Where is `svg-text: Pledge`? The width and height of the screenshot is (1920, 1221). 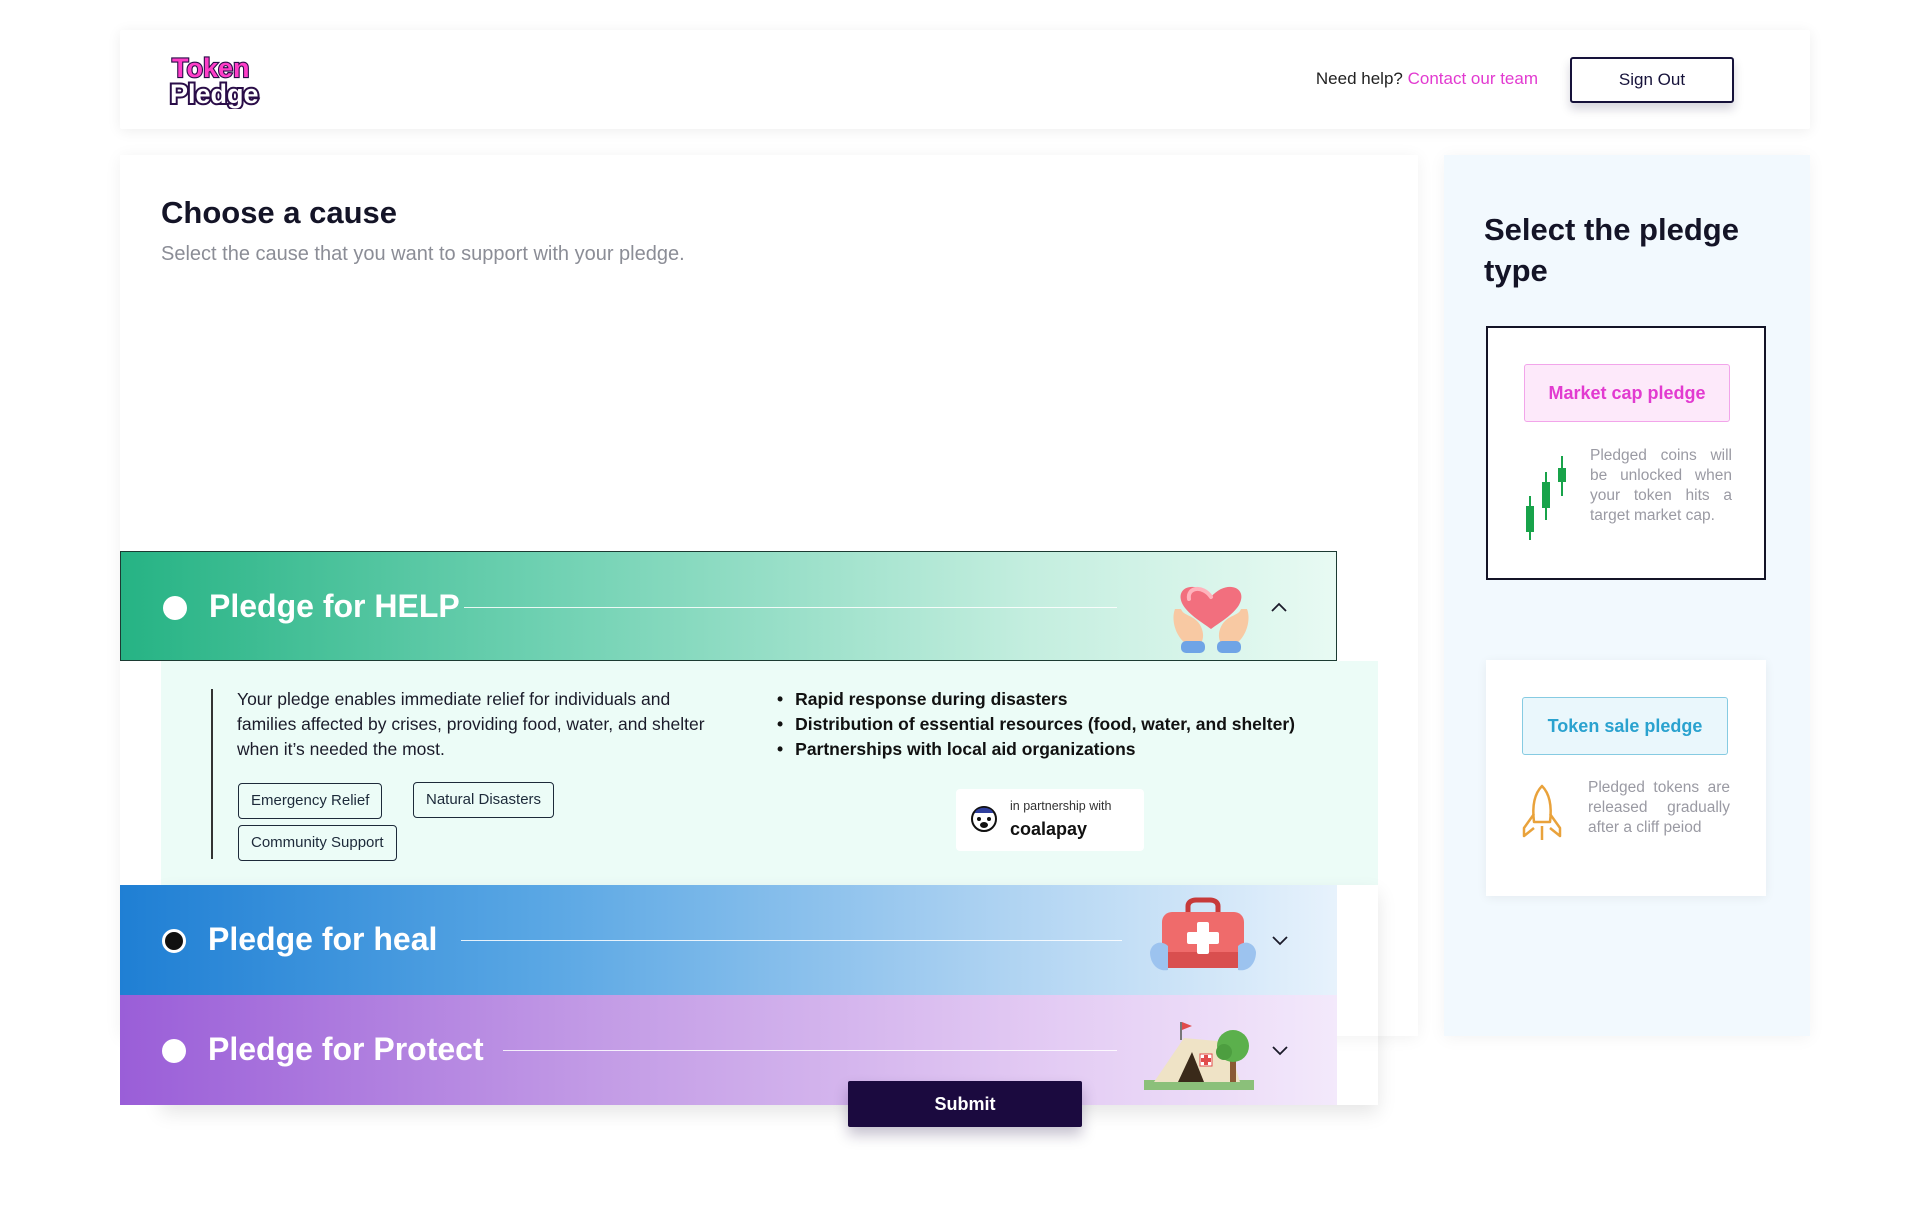
svg-text: Pledge is located at coordinates (214, 94).